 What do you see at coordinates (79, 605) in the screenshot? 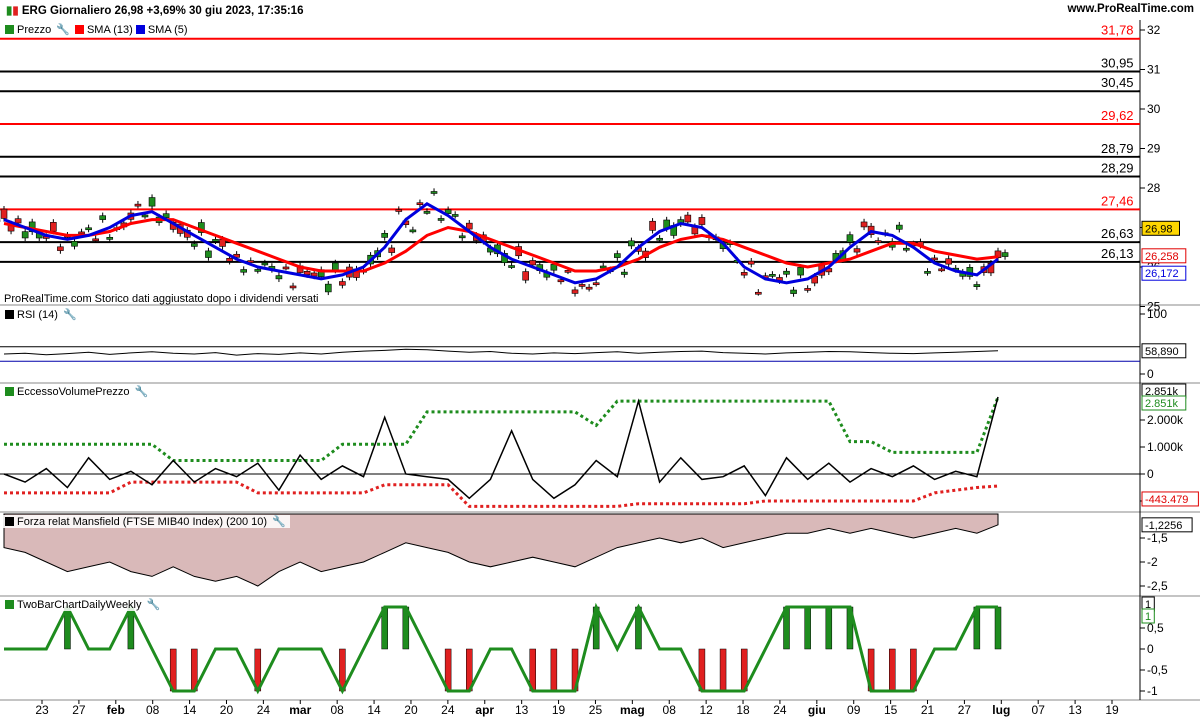
I see `legend-twobar: TwoBarChartDailyWeekly` at bounding box center [79, 605].